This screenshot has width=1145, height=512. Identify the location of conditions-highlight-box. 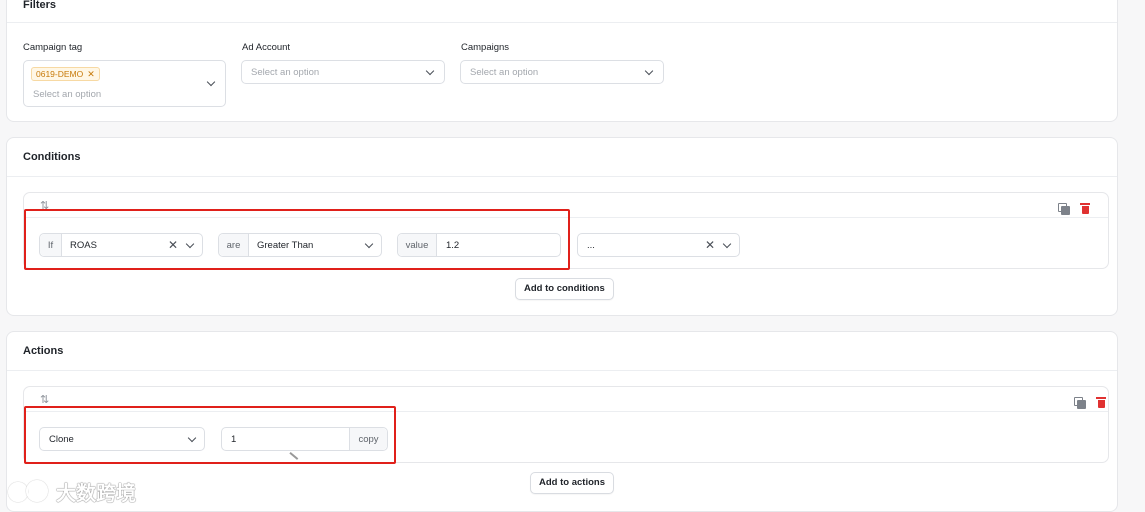
(297, 239).